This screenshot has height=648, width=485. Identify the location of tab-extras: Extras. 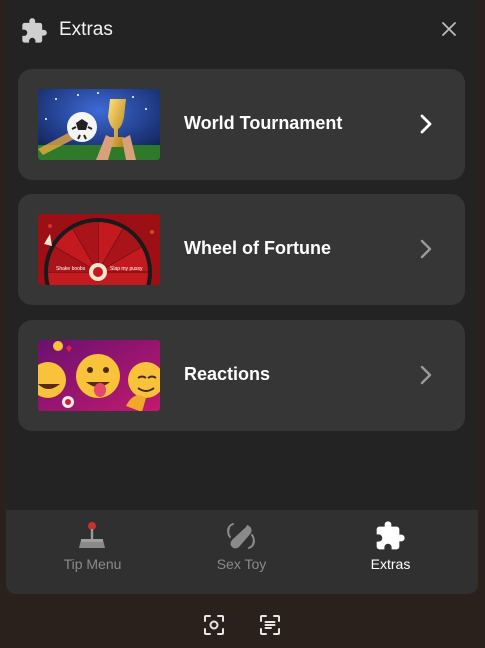
(390, 552).